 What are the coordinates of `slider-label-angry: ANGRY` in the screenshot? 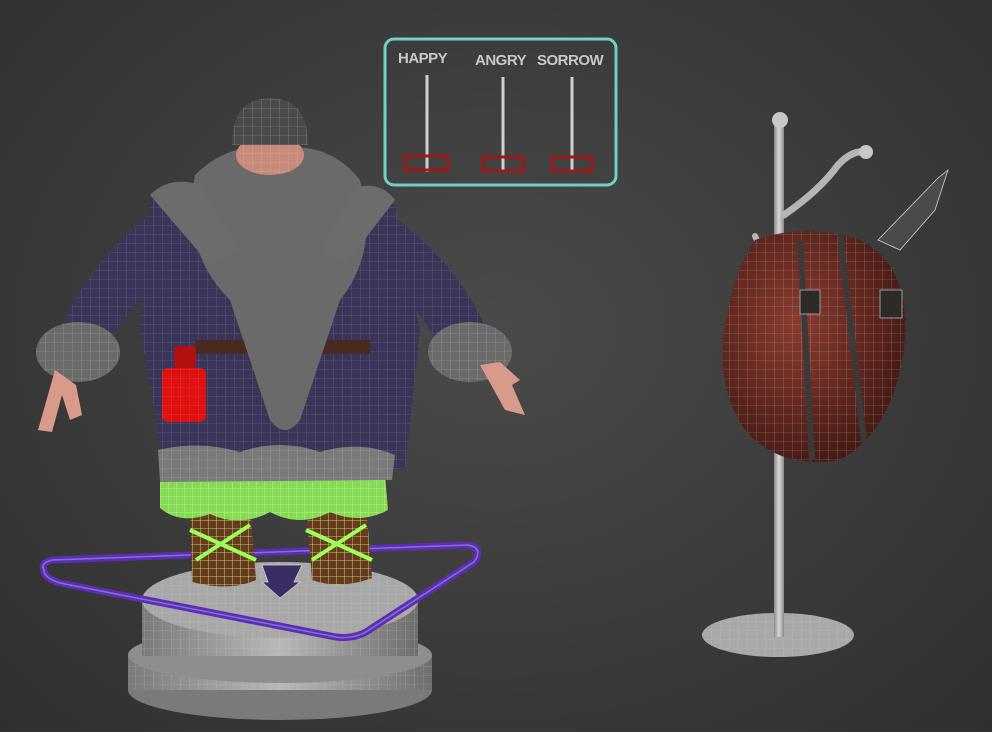 It's located at (501, 60).